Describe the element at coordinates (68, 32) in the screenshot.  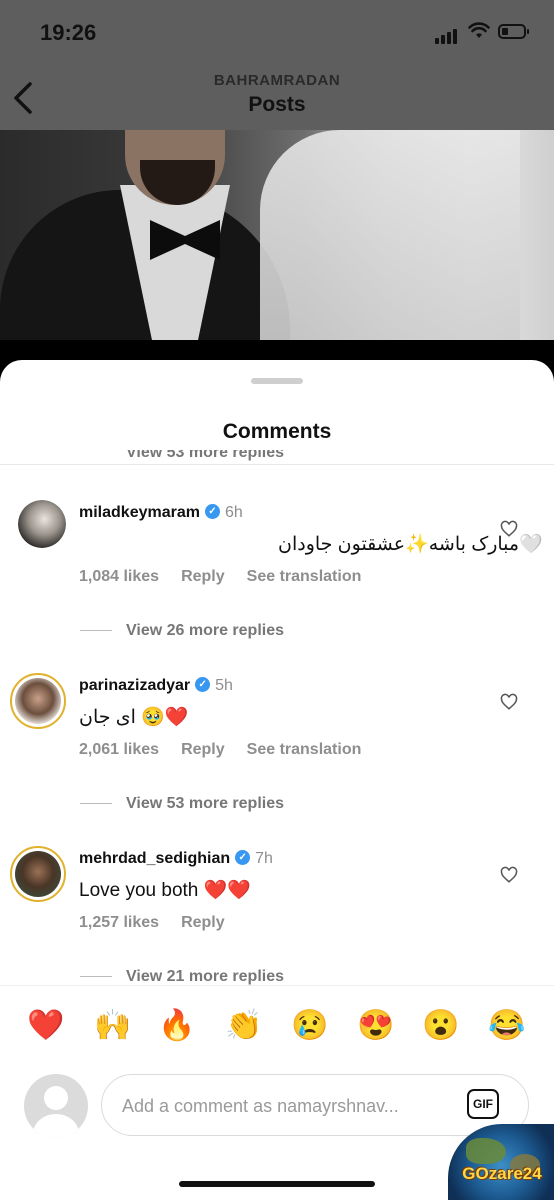
I see `status-time: 19:26` at that location.